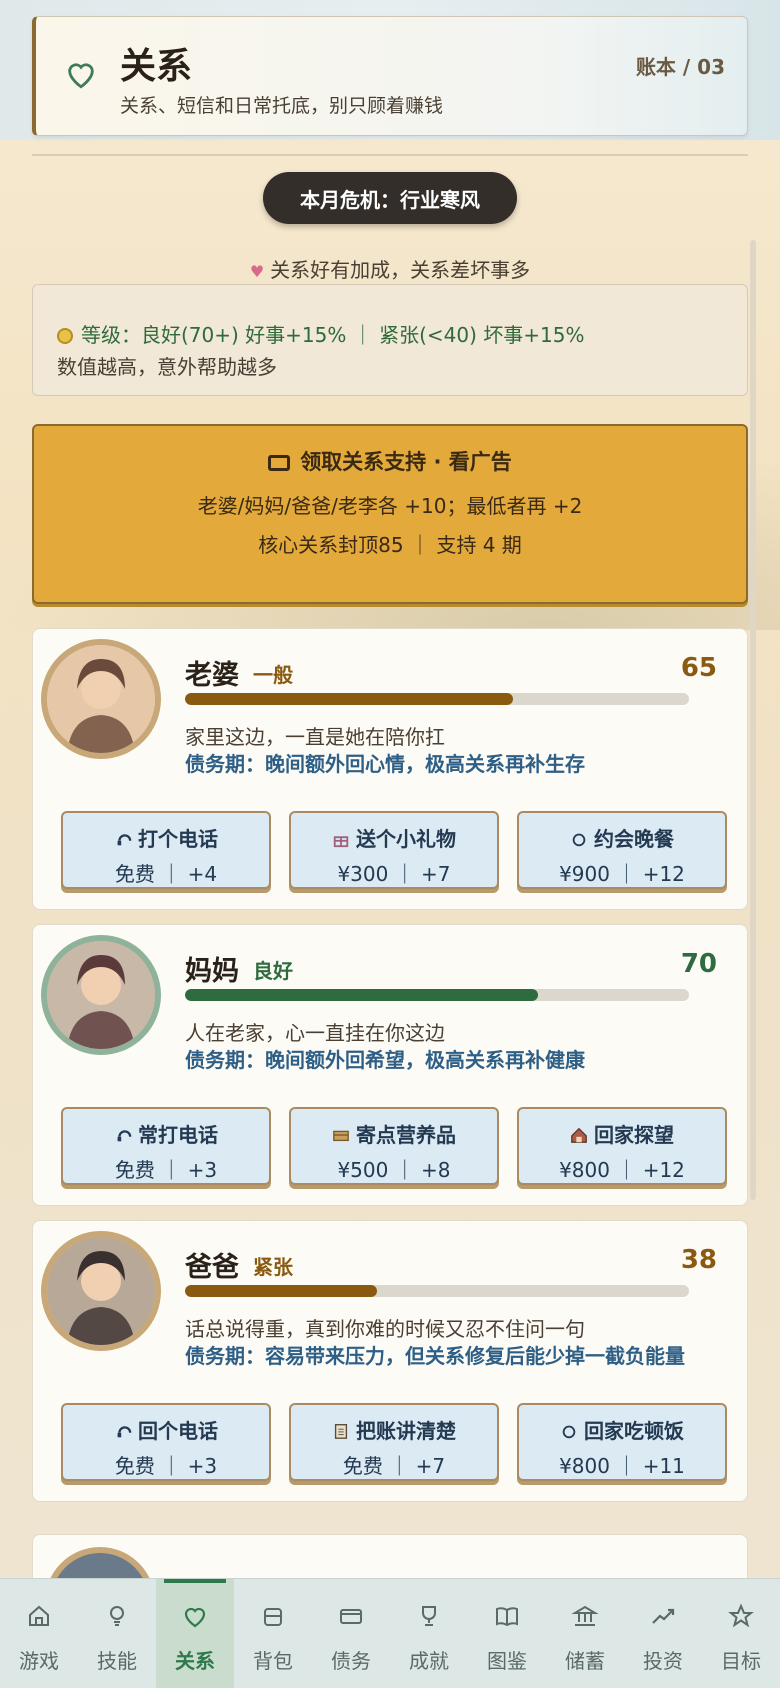 The image size is (780, 1688). I want to click on gift-icon, so click(341, 842).